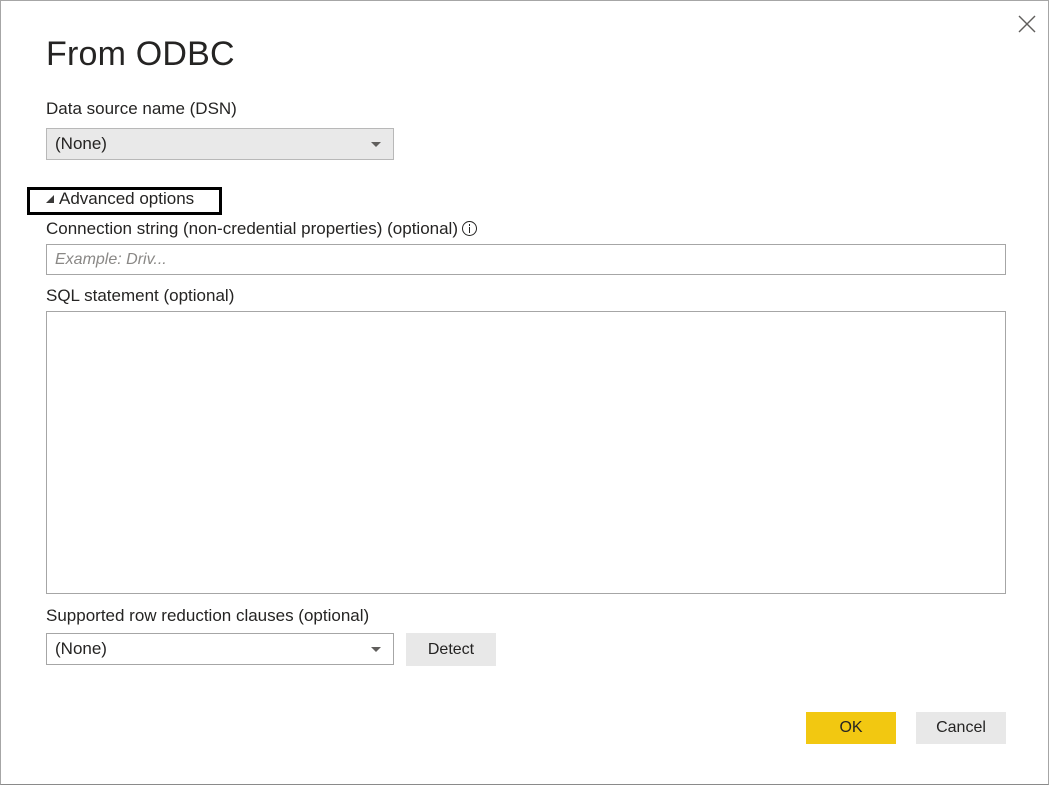  I want to click on dialog-title: From ODBC, so click(140, 54).